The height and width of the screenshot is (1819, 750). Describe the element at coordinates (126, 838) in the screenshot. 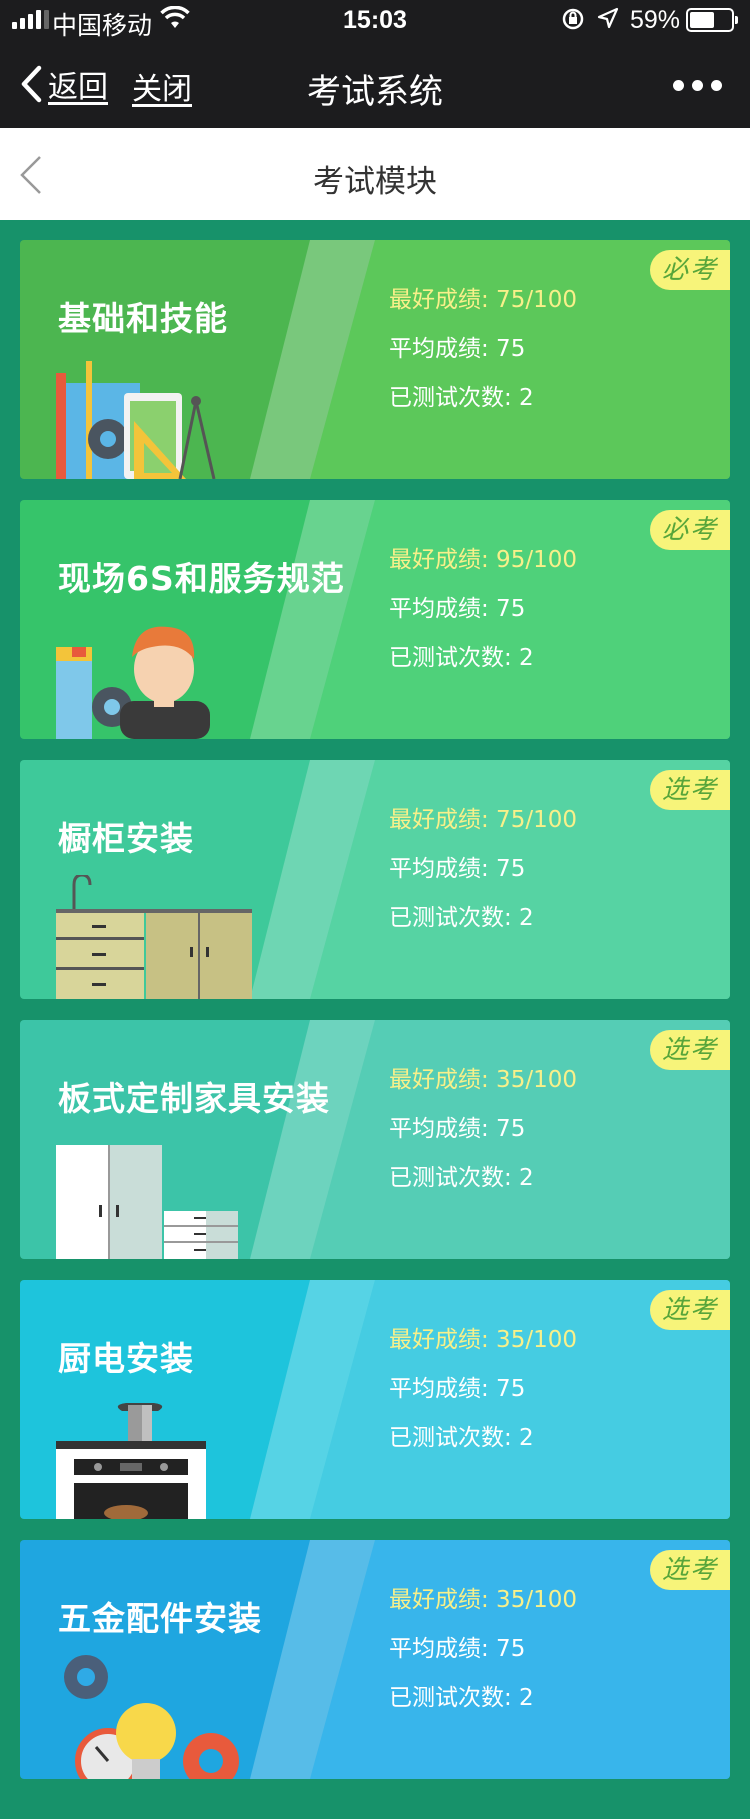

I see `module-name: 橱柜安装` at that location.